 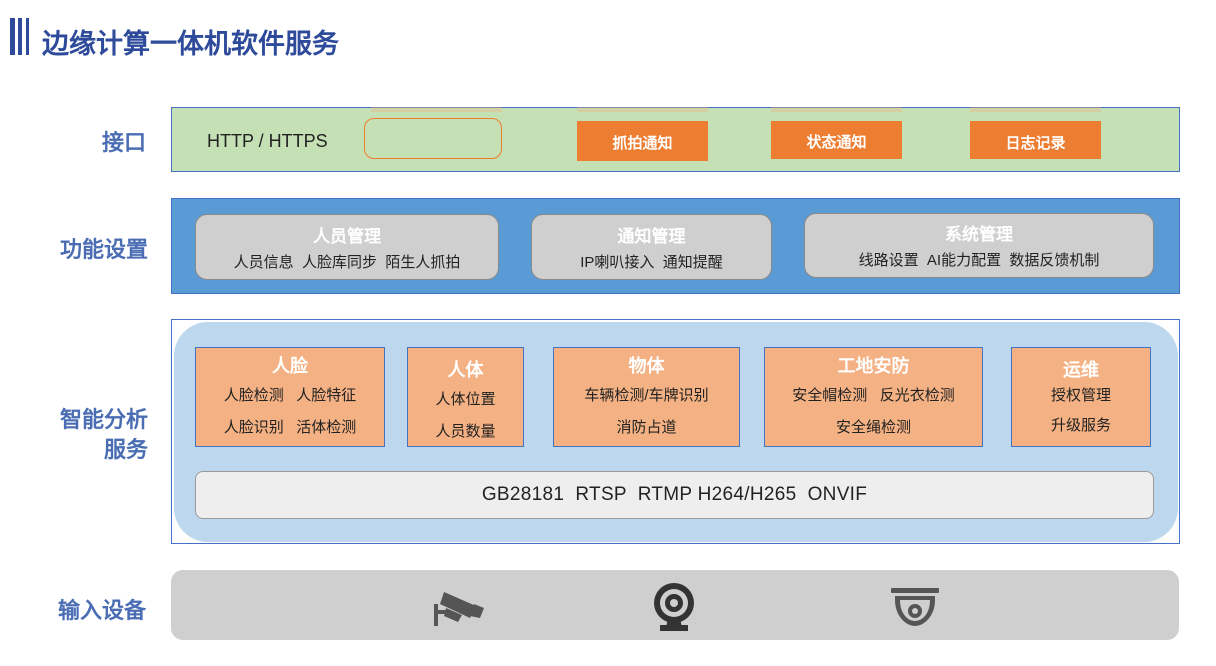 I want to click on row-label-analysis-line2: 服务, so click(x=125, y=449).